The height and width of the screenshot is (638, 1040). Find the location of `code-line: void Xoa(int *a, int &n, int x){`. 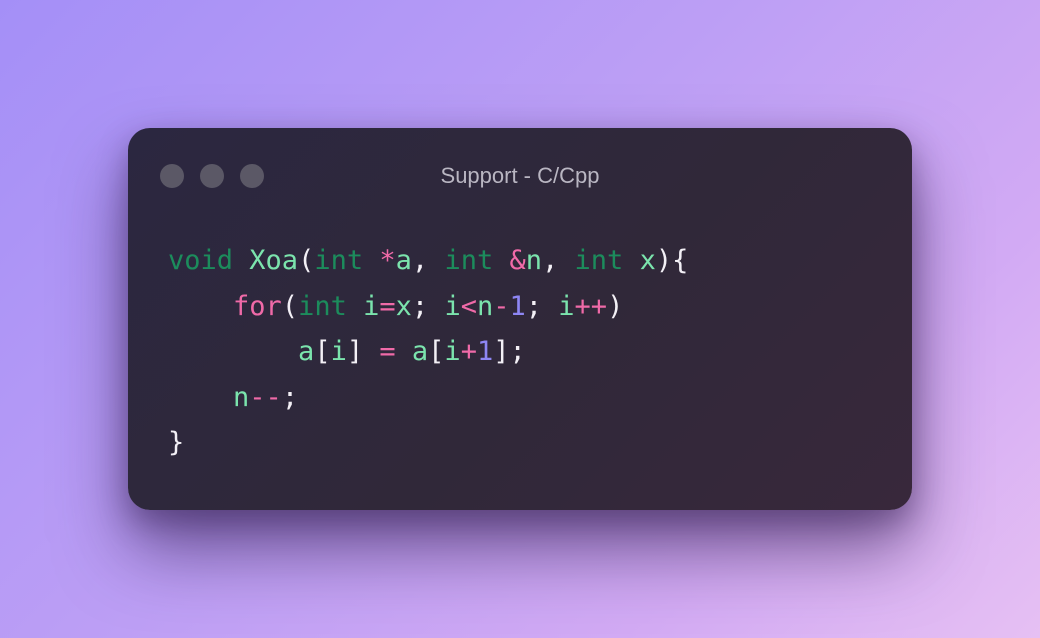

code-line: void Xoa(int *a, int &n, int x){ is located at coordinates (428, 261).